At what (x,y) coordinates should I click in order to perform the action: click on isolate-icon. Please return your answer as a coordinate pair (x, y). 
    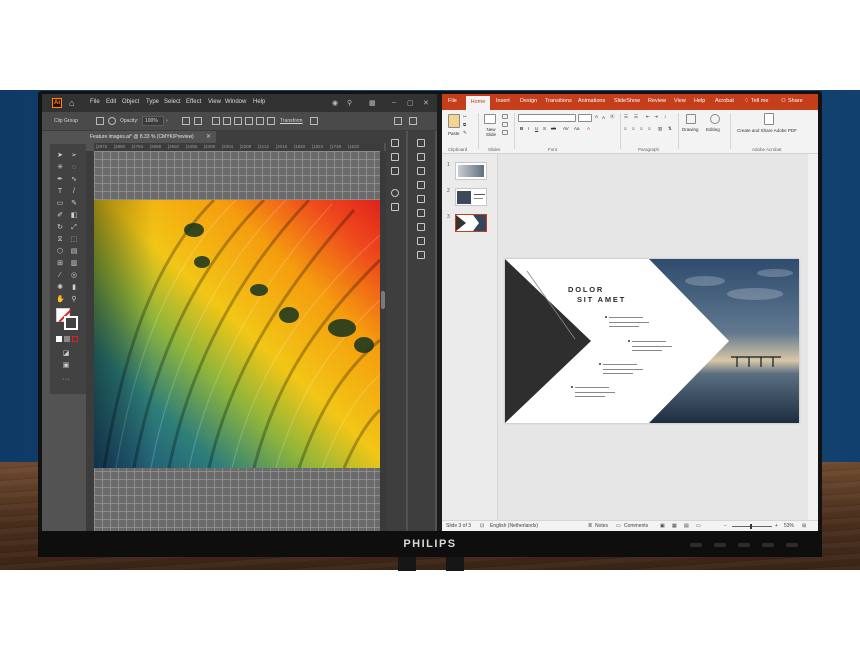
    Looking at the image, I should click on (112, 121).